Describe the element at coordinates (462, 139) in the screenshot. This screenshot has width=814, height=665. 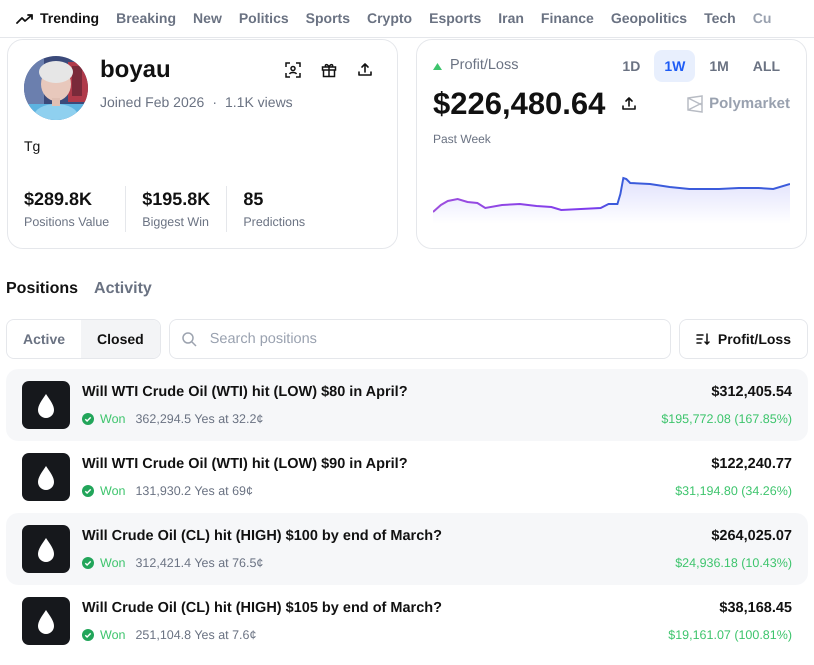
I see `period-label: Past Week` at that location.